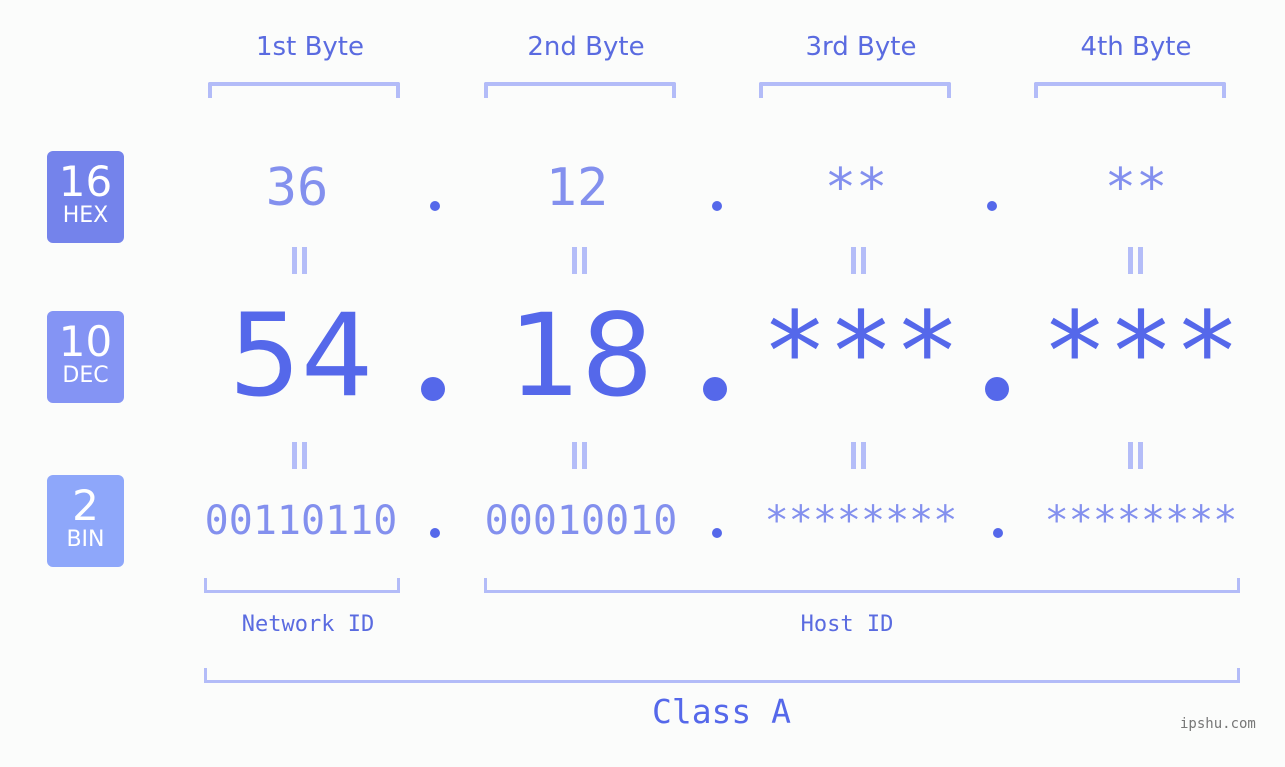  What do you see at coordinates (1141, 352) in the screenshot?
I see `dec-byte-4: ***` at bounding box center [1141, 352].